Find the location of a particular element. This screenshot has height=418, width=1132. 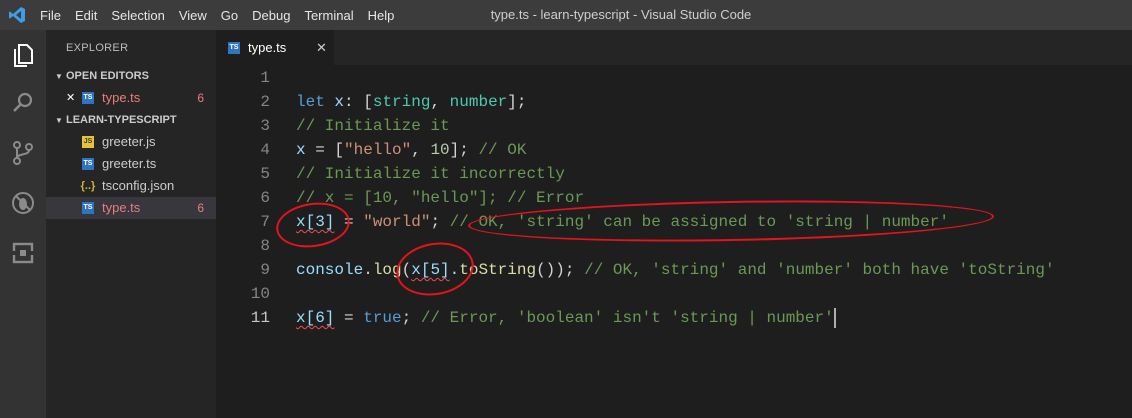

line-number: 8 is located at coordinates (265, 246).